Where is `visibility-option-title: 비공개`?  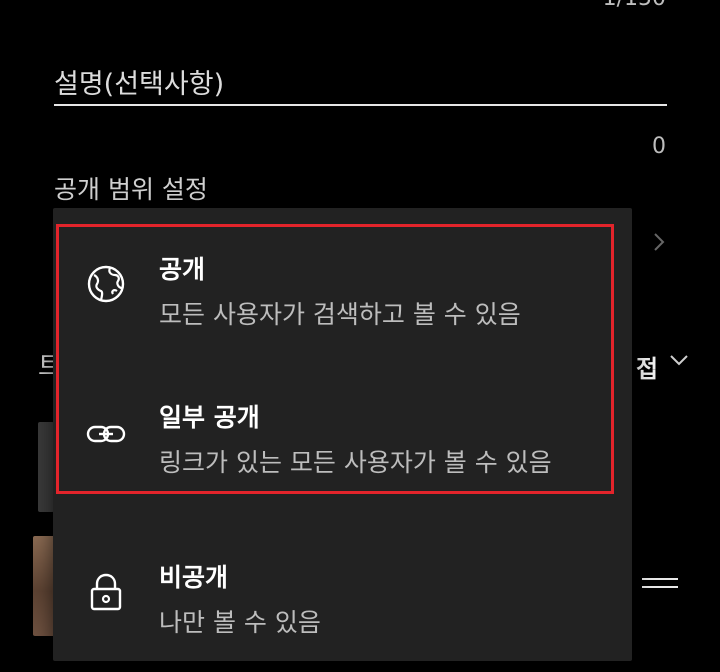 visibility-option-title: 비공개 is located at coordinates (194, 577).